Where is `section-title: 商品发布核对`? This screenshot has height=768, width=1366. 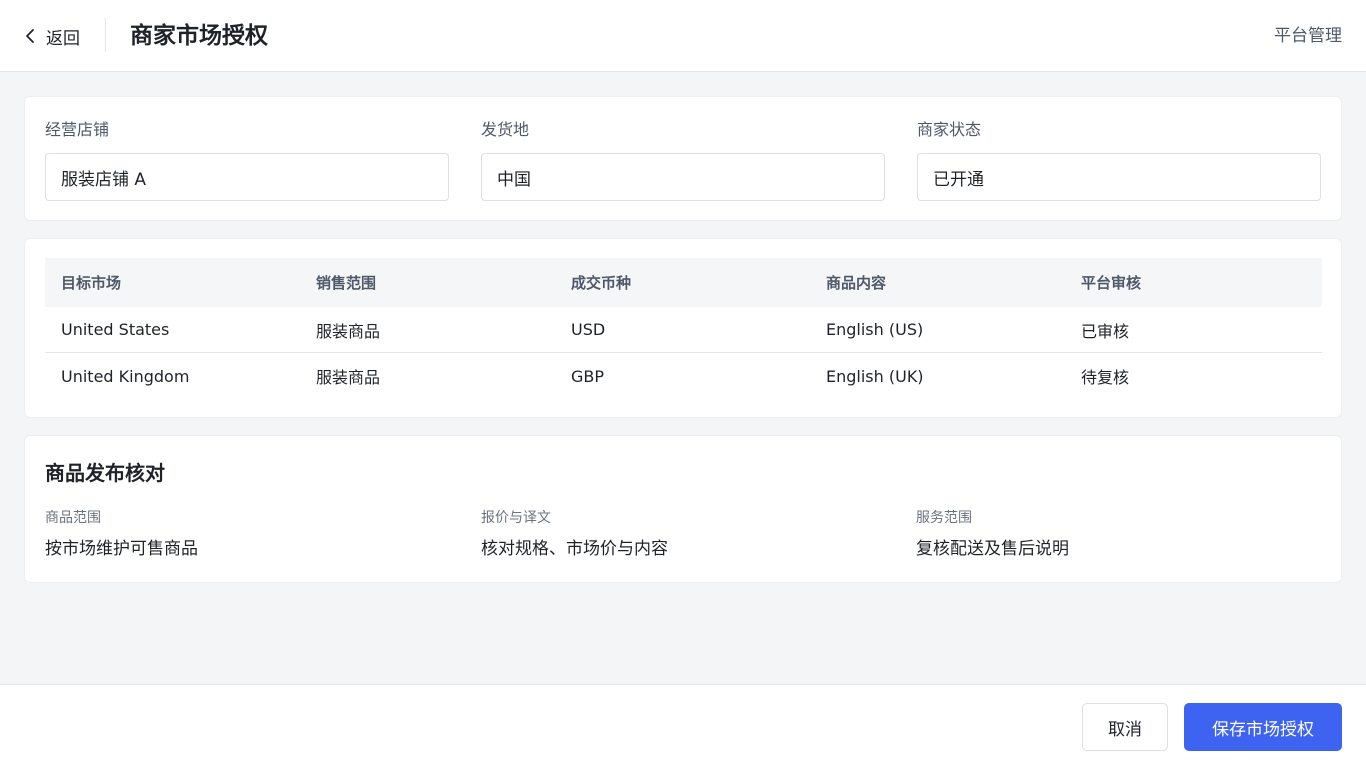
section-title: 商品发布核对 is located at coordinates (105, 473).